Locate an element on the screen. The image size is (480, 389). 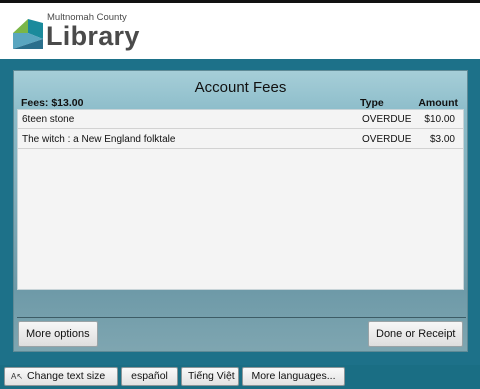
fees-total: Fees: $13.00 is located at coordinates (52, 103).